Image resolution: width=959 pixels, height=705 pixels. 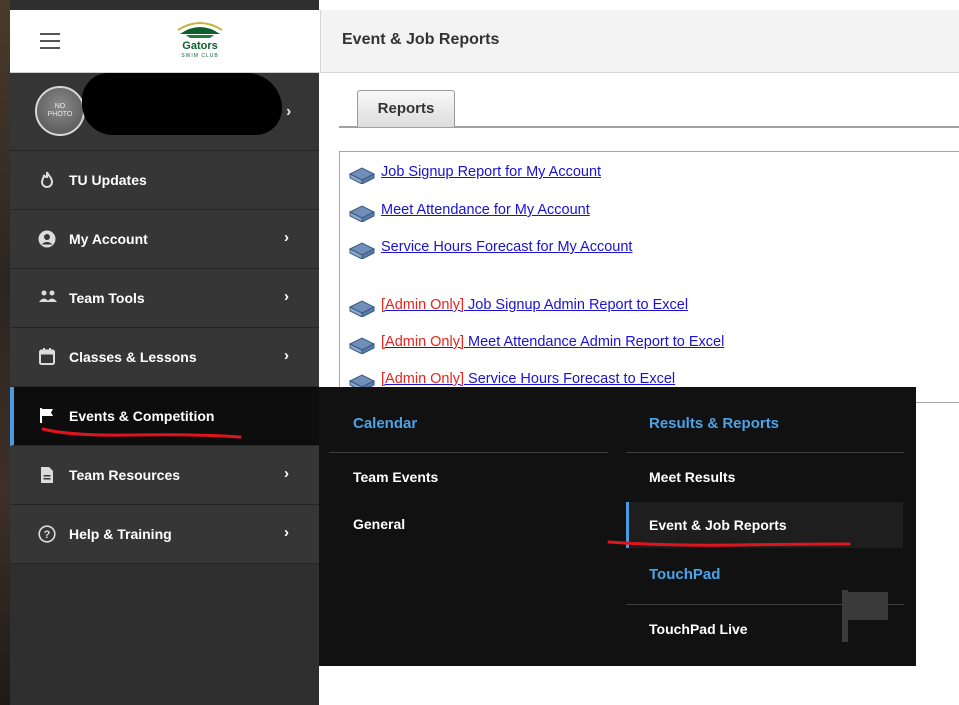 What do you see at coordinates (379, 524) in the screenshot?
I see `flyout-item-general: General` at bounding box center [379, 524].